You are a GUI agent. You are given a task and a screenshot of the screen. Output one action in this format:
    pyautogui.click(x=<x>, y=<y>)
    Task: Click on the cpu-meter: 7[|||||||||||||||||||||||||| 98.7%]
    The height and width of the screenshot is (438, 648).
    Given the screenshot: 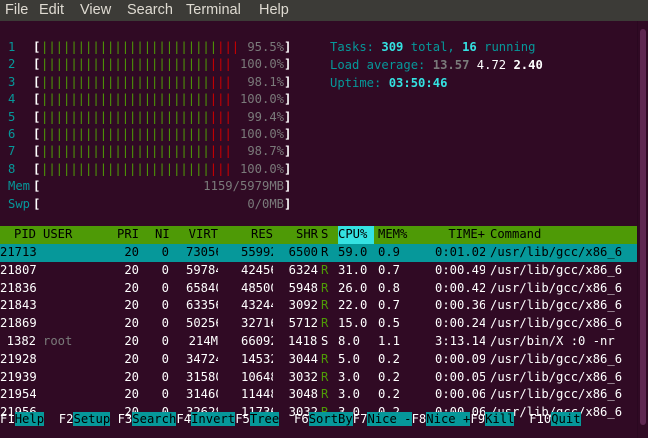 What is the action you would take?
    pyautogui.click(x=150, y=152)
    